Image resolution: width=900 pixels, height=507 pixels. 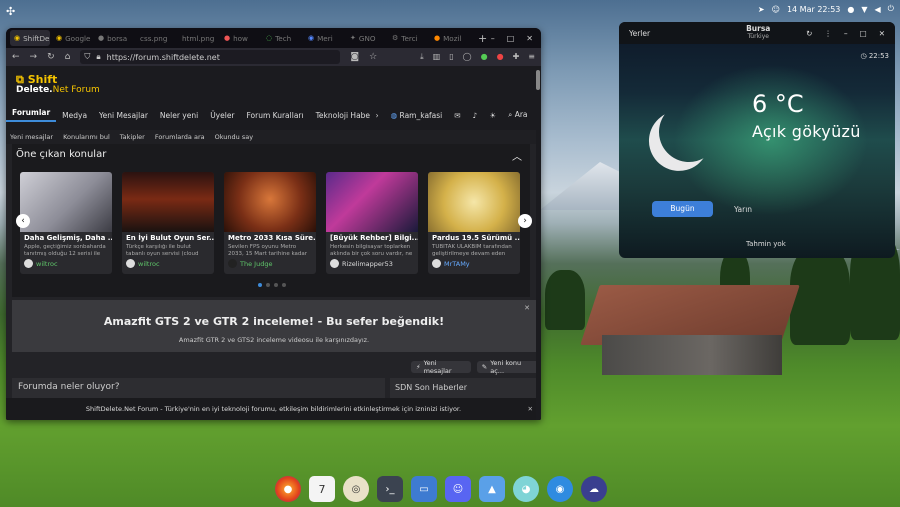 What do you see at coordinates (538, 243) in the screenshot?
I see `scrollbar` at bounding box center [538, 243].